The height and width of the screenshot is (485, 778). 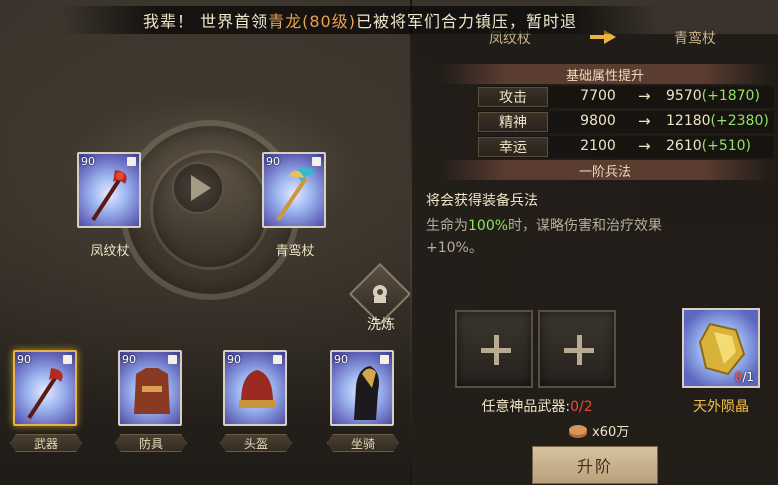 What do you see at coordinates (482, 201) in the screenshot?
I see `art-title: 将会获得装备兵法` at bounding box center [482, 201].